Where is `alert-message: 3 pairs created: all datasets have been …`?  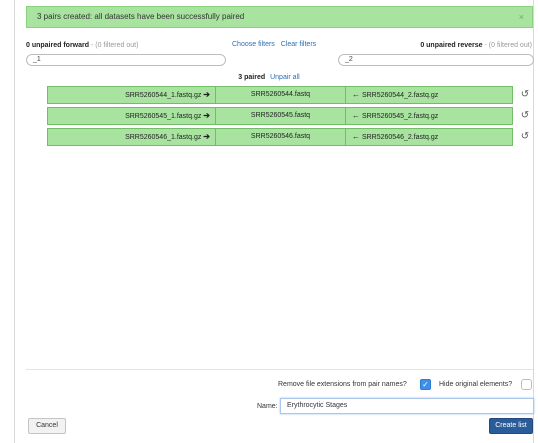
alert-message: 3 pairs created: all datasets have been … is located at coordinates (141, 16).